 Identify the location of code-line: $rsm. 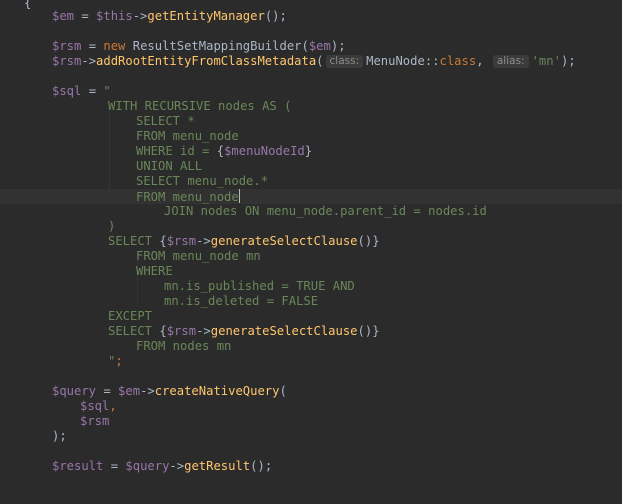
(311, 421).